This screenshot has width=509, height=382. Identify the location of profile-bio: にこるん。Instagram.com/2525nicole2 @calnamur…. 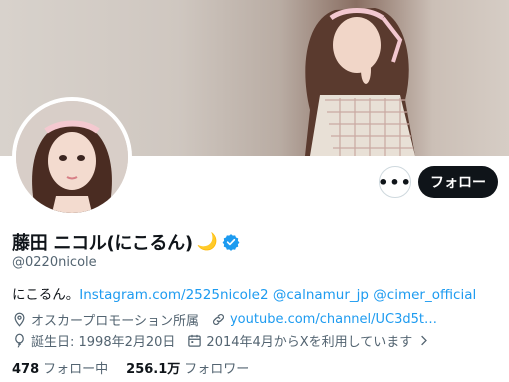
(244, 293).